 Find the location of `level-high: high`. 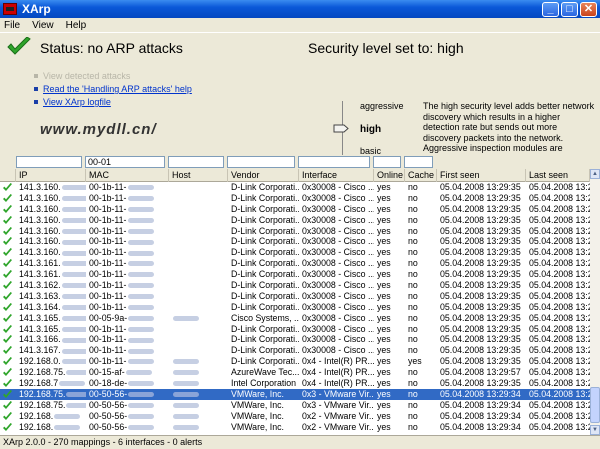

level-high: high is located at coordinates (370, 129).